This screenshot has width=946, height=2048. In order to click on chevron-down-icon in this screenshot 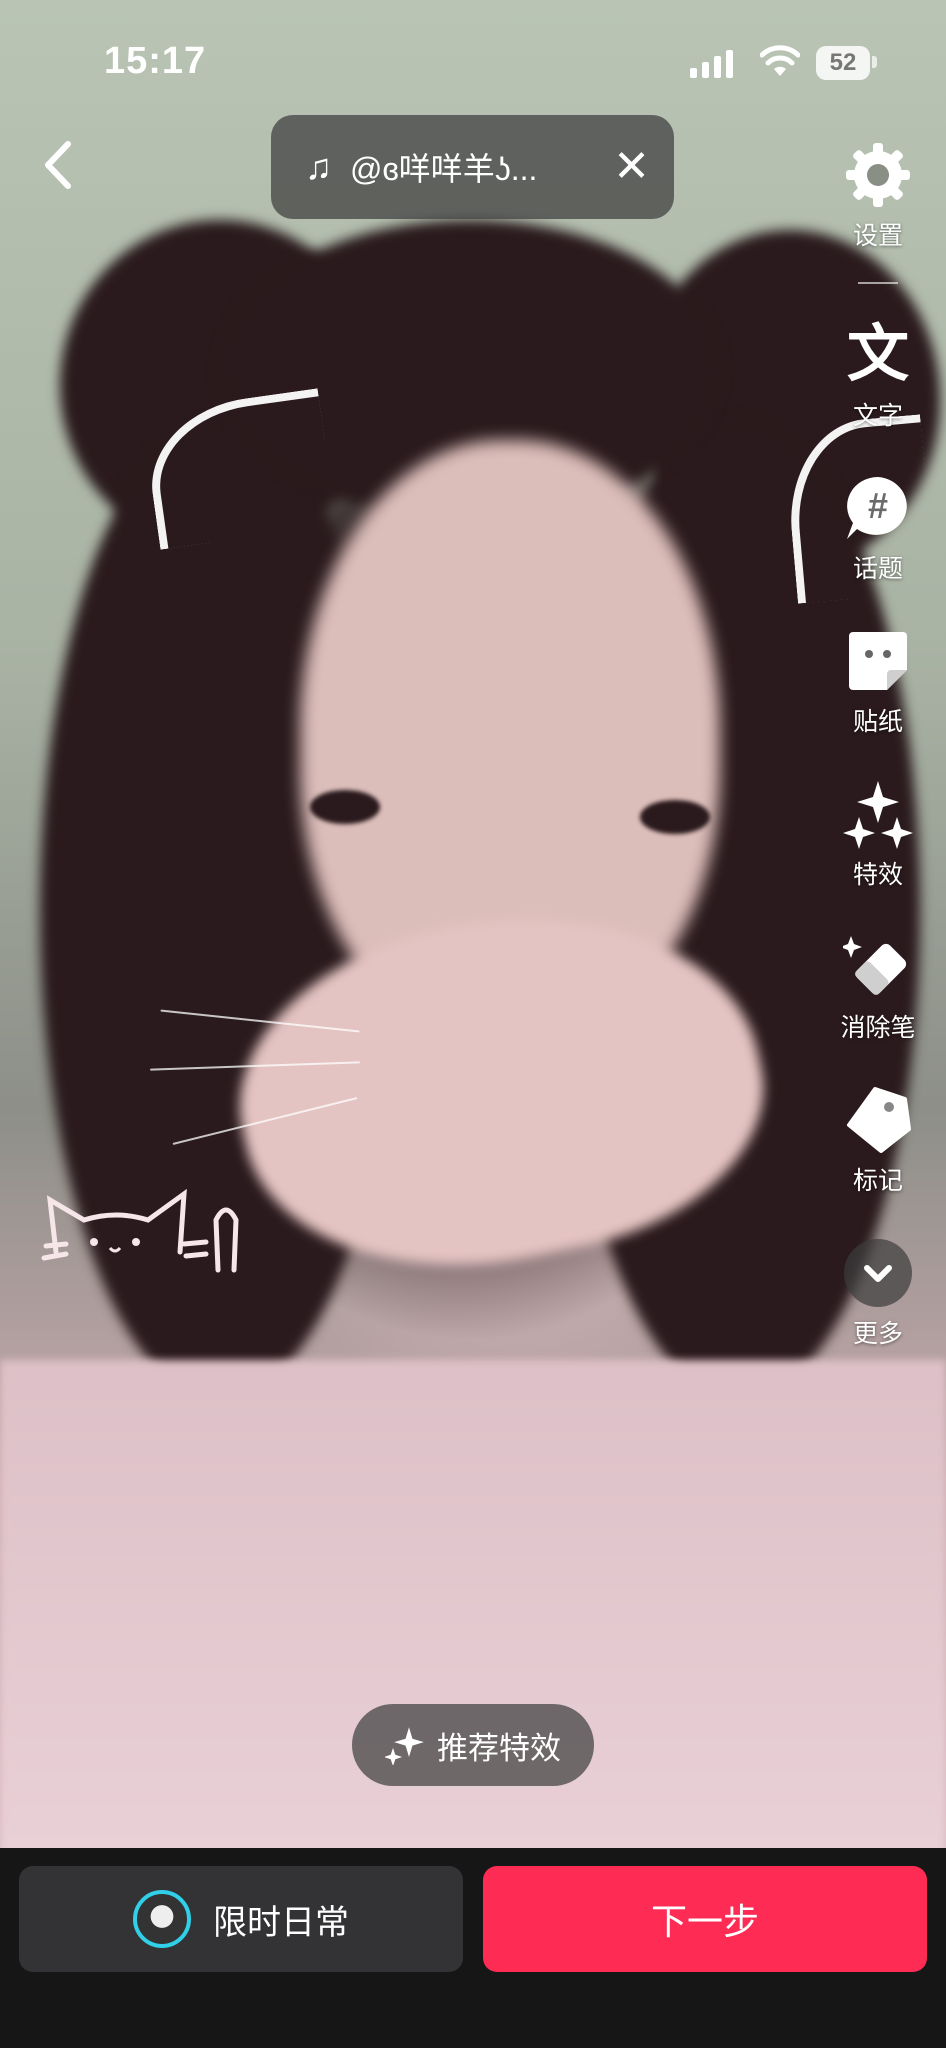, I will do `click(878, 1273)`.